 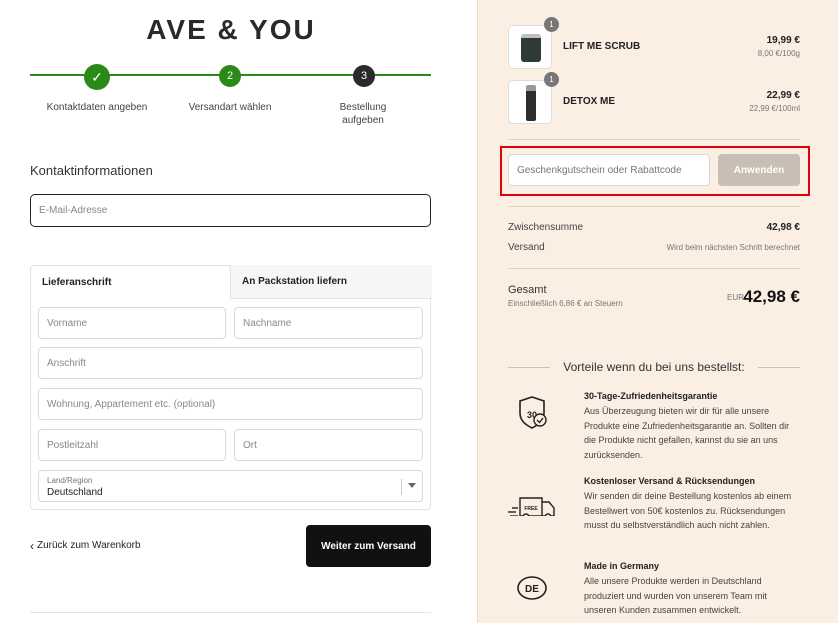 What do you see at coordinates (89, 545) in the screenshot?
I see `back-to-cart-label: Zurück zum Warenkorb` at bounding box center [89, 545].